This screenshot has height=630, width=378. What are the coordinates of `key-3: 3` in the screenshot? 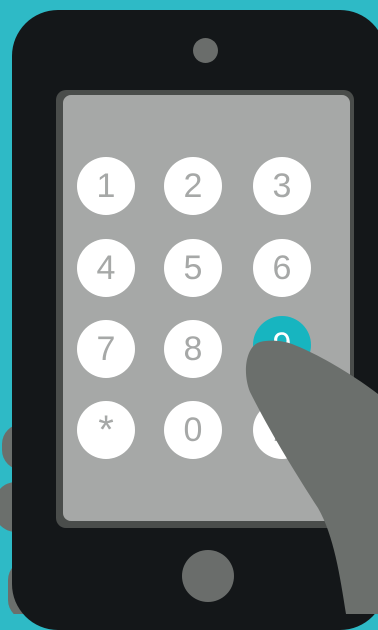 It's located at (282, 186).